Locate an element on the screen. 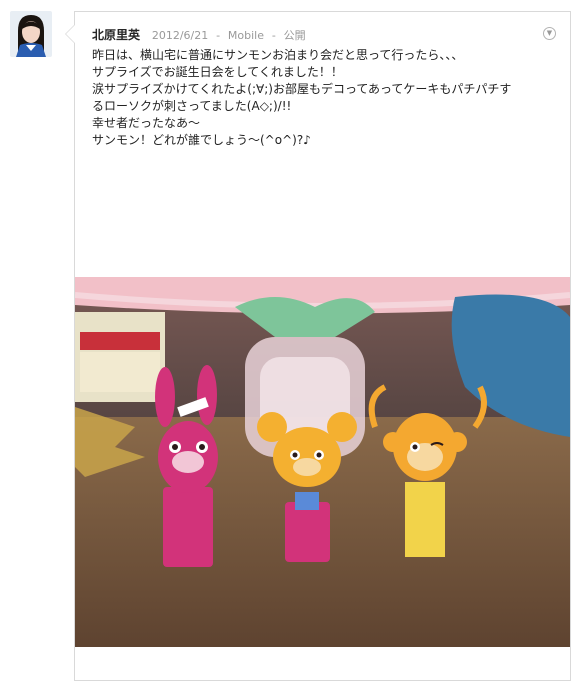 Image resolution: width=584 pixels, height=681 pixels. chevron-down-icon: ▼ is located at coordinates (549, 33).